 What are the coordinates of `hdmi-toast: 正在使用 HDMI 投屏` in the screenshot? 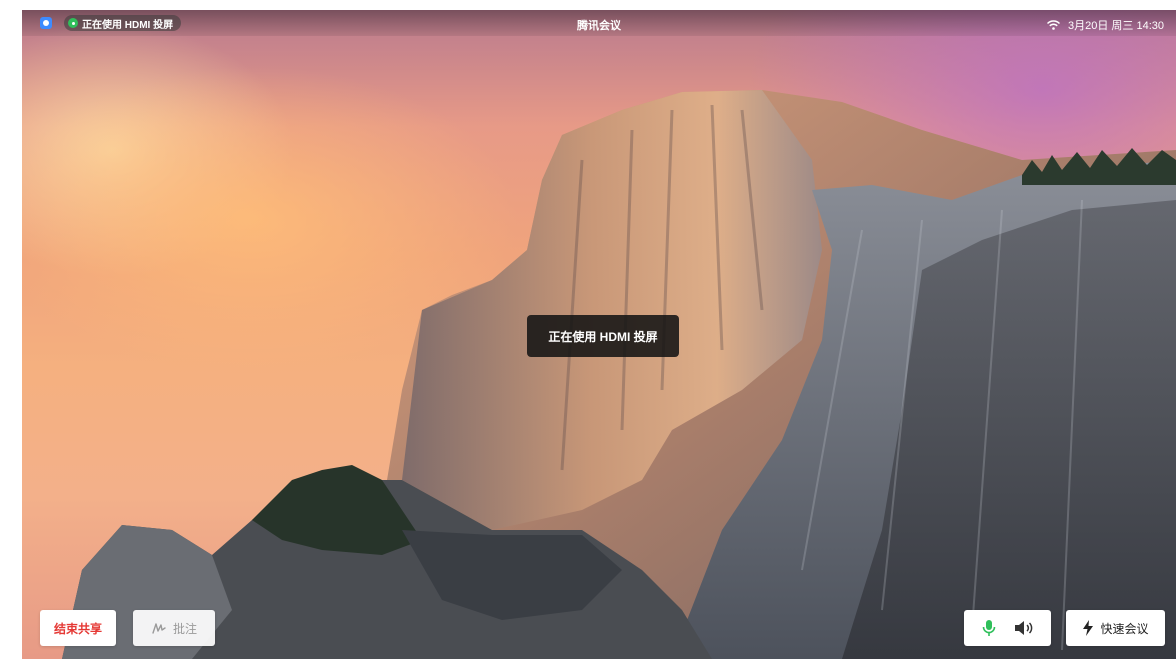 It's located at (603, 336).